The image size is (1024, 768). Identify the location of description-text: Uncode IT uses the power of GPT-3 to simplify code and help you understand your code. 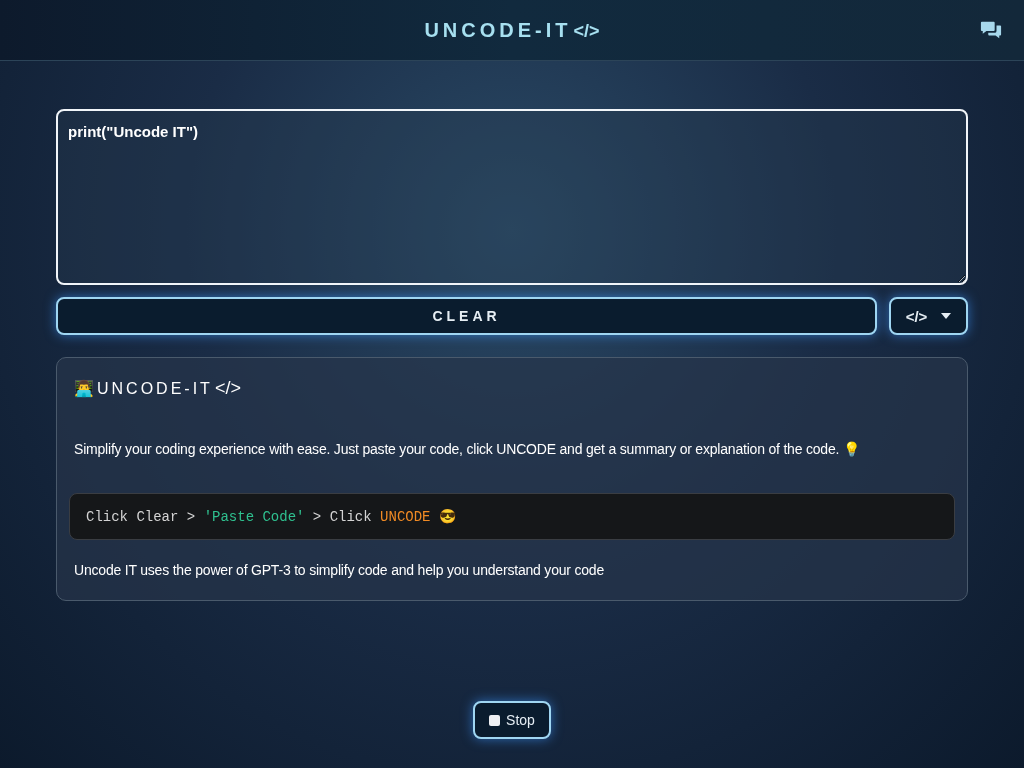
(340, 570).